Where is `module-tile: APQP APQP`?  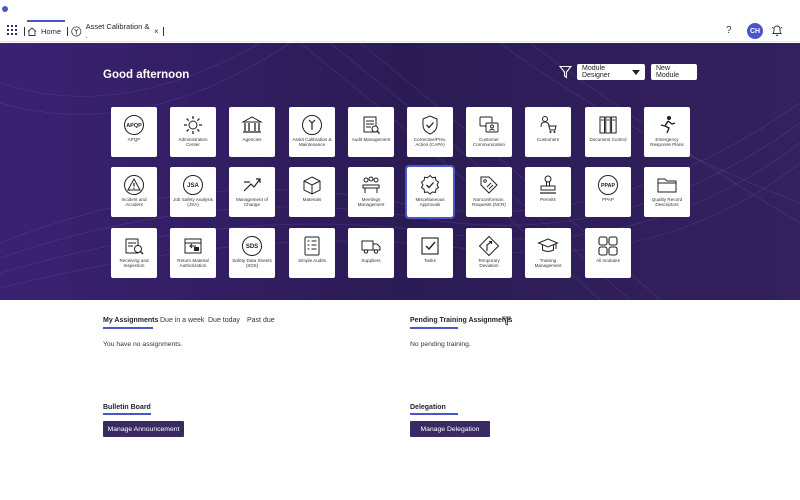
module-tile: APQP APQP is located at coordinates (134, 132).